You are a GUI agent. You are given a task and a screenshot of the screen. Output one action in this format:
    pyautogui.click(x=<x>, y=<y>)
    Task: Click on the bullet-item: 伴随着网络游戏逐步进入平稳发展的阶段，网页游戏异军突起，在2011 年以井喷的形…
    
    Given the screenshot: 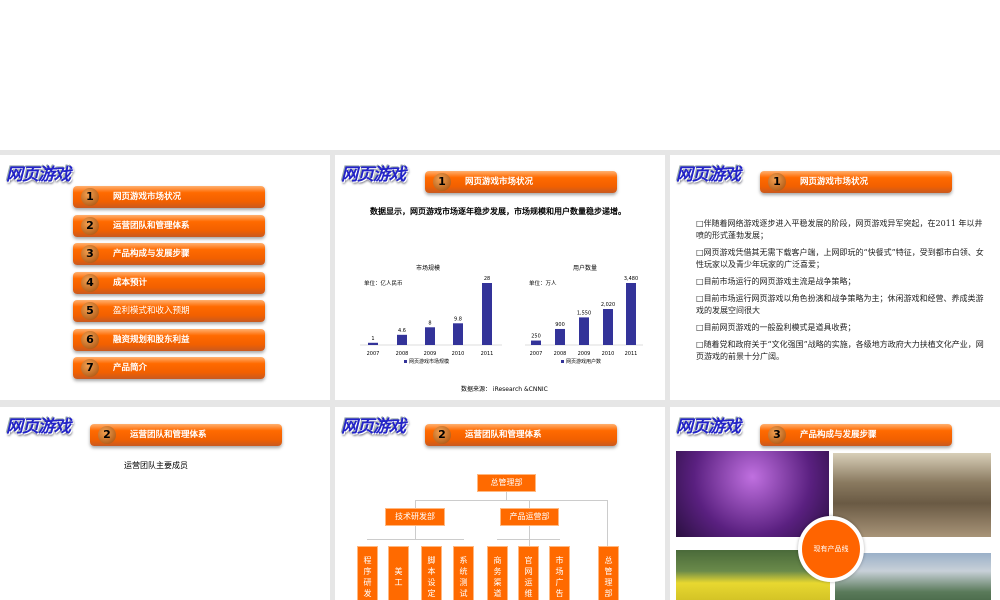 What is the action you would take?
    pyautogui.click(x=841, y=229)
    